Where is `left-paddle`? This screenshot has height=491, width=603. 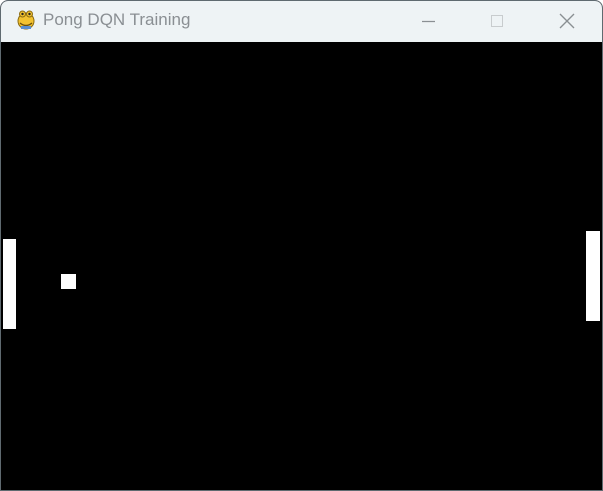 left-paddle is located at coordinates (9, 284).